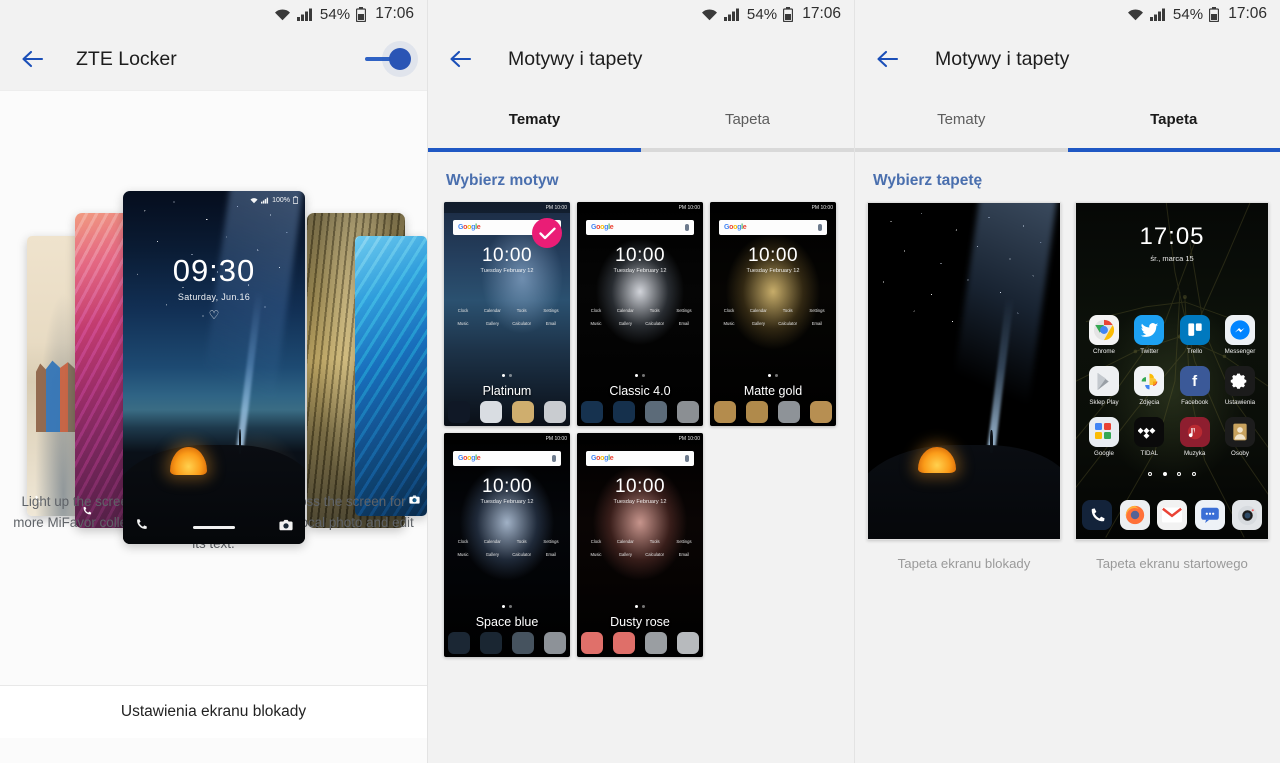 The width and height of the screenshot is (1280, 763). What do you see at coordinates (1240, 335) in the screenshot?
I see `app-messenger: Messenger` at bounding box center [1240, 335].